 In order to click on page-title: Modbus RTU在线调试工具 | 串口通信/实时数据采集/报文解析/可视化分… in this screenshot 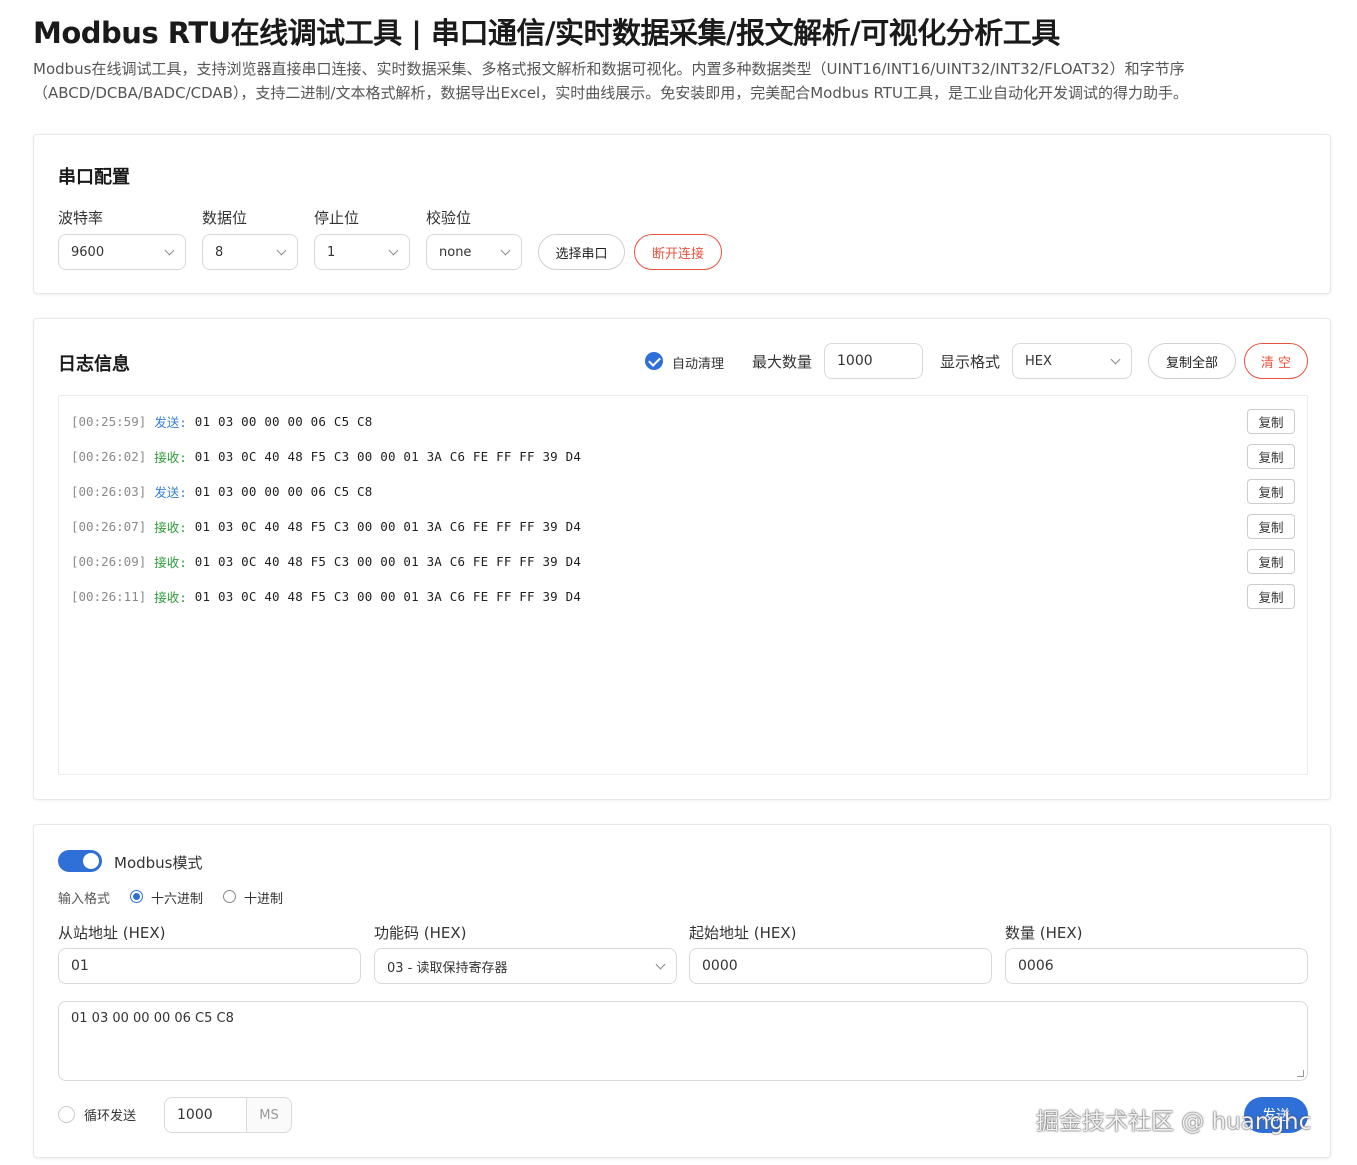, I will do `click(546, 33)`.